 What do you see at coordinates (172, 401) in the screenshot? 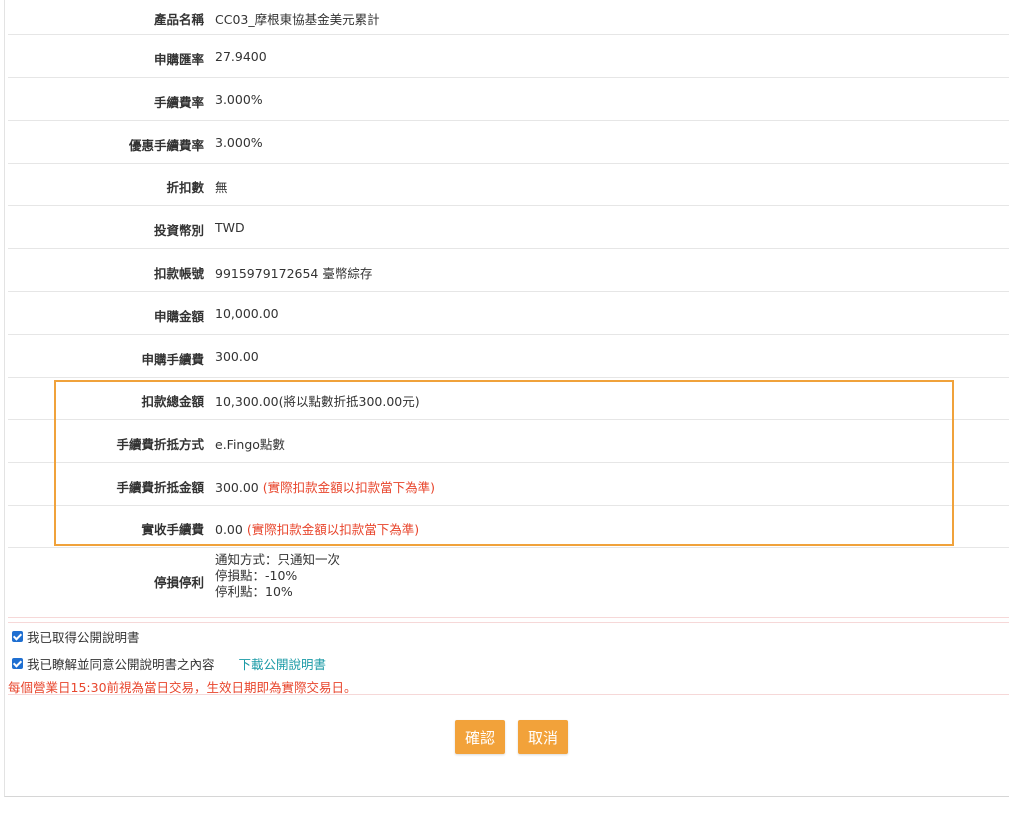
I see `total-debit-label: 扣款總金額` at bounding box center [172, 401].